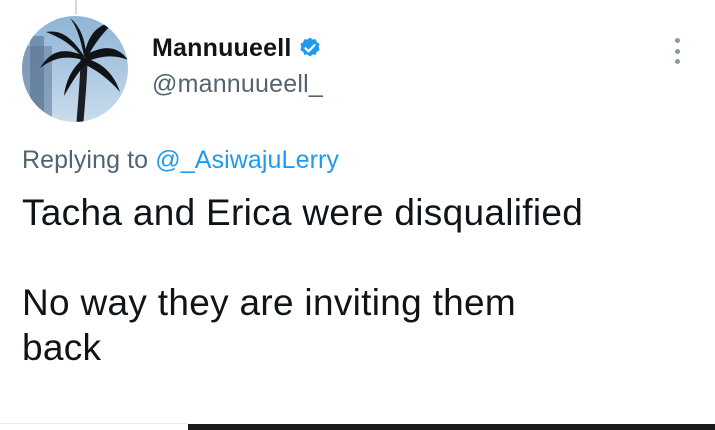 Image resolution: width=715 pixels, height=430 pixels. Describe the element at coordinates (237, 65) in the screenshot. I see `tweet-author: Mannuueell @mannuueell_` at that location.